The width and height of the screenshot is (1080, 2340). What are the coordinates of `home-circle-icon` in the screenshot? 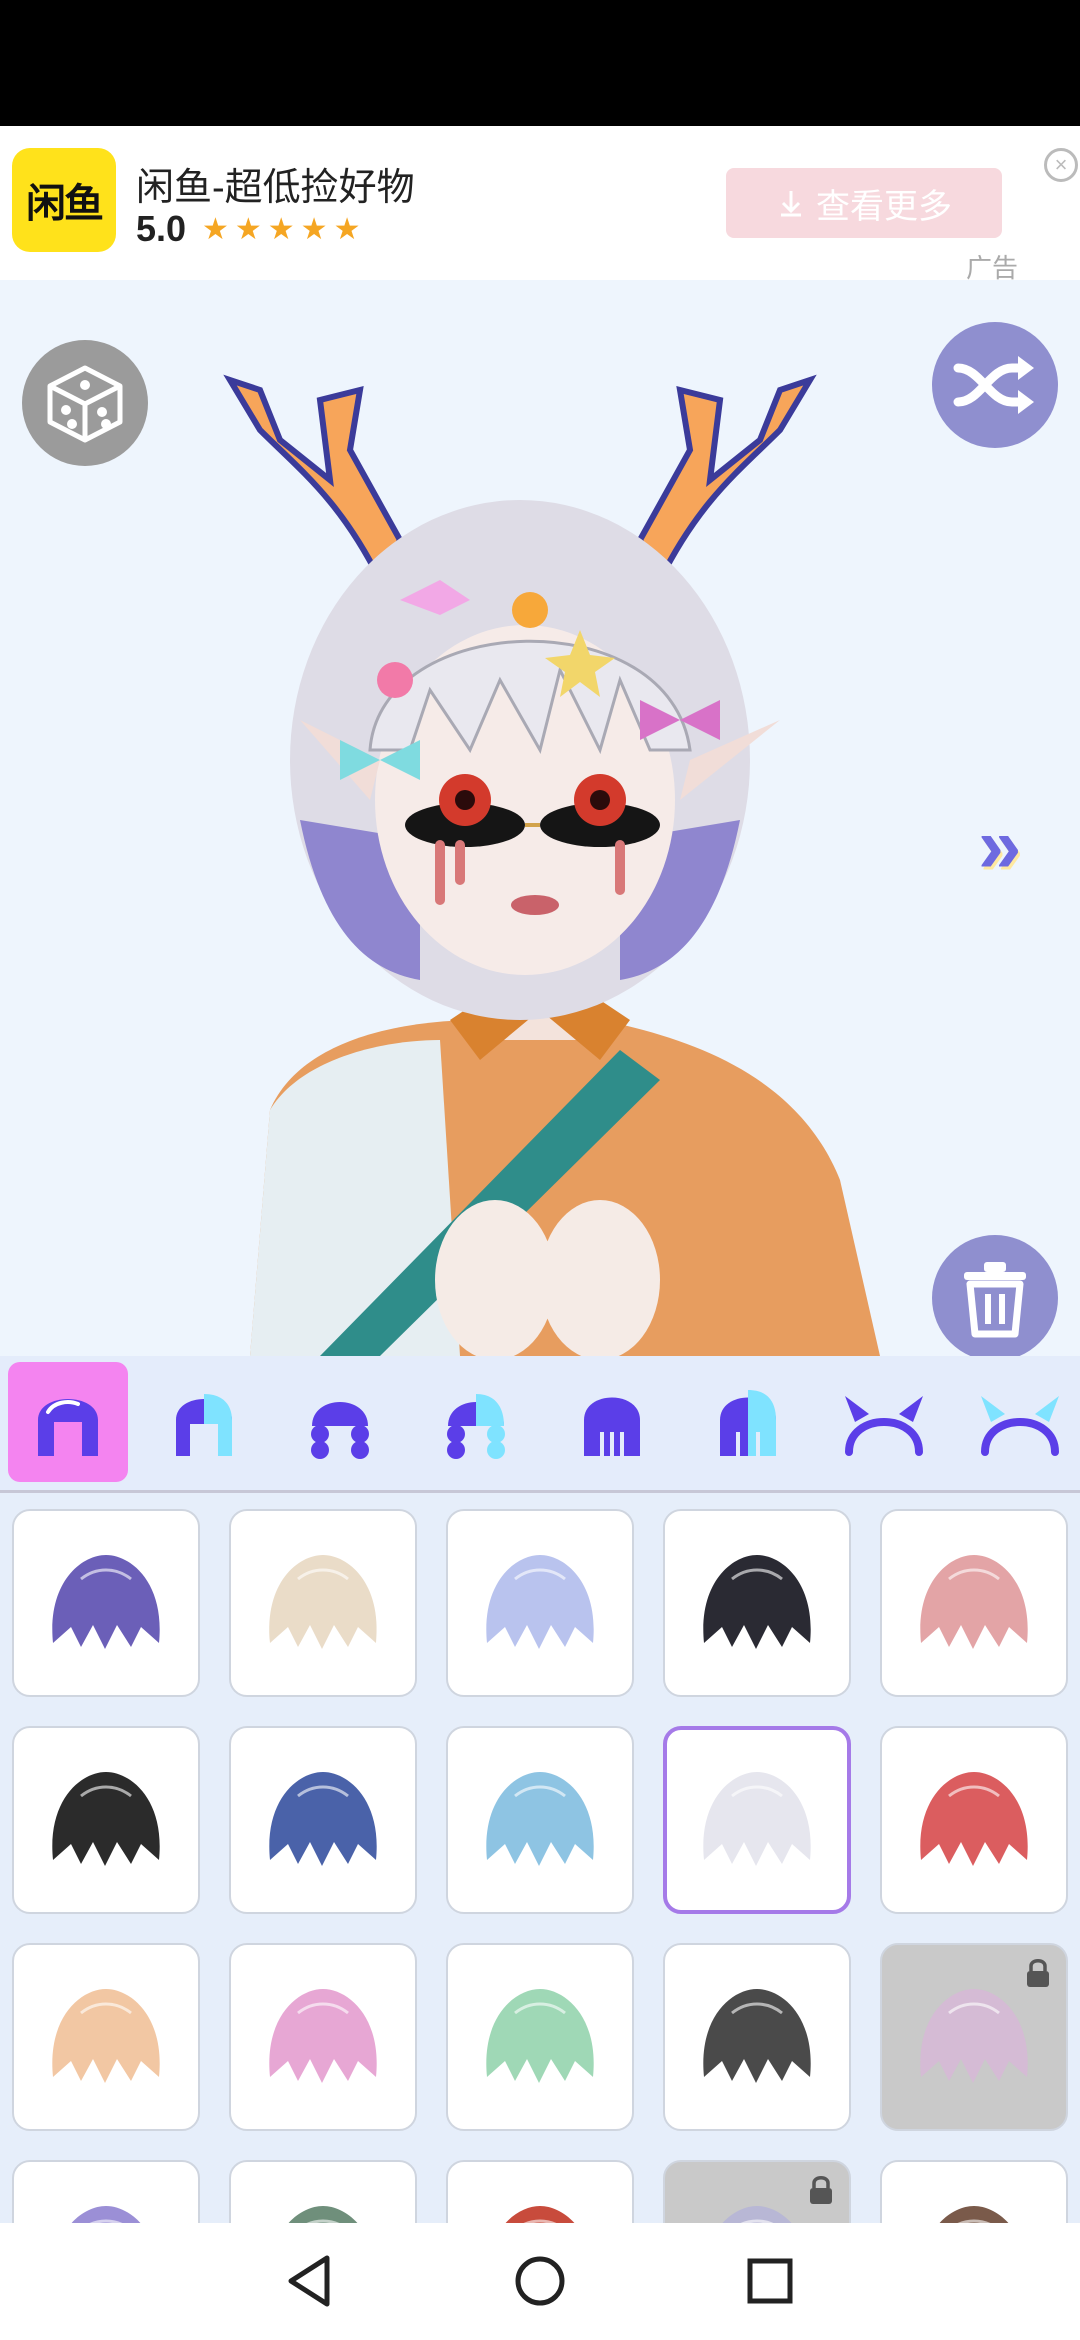 It's located at (540, 2281).